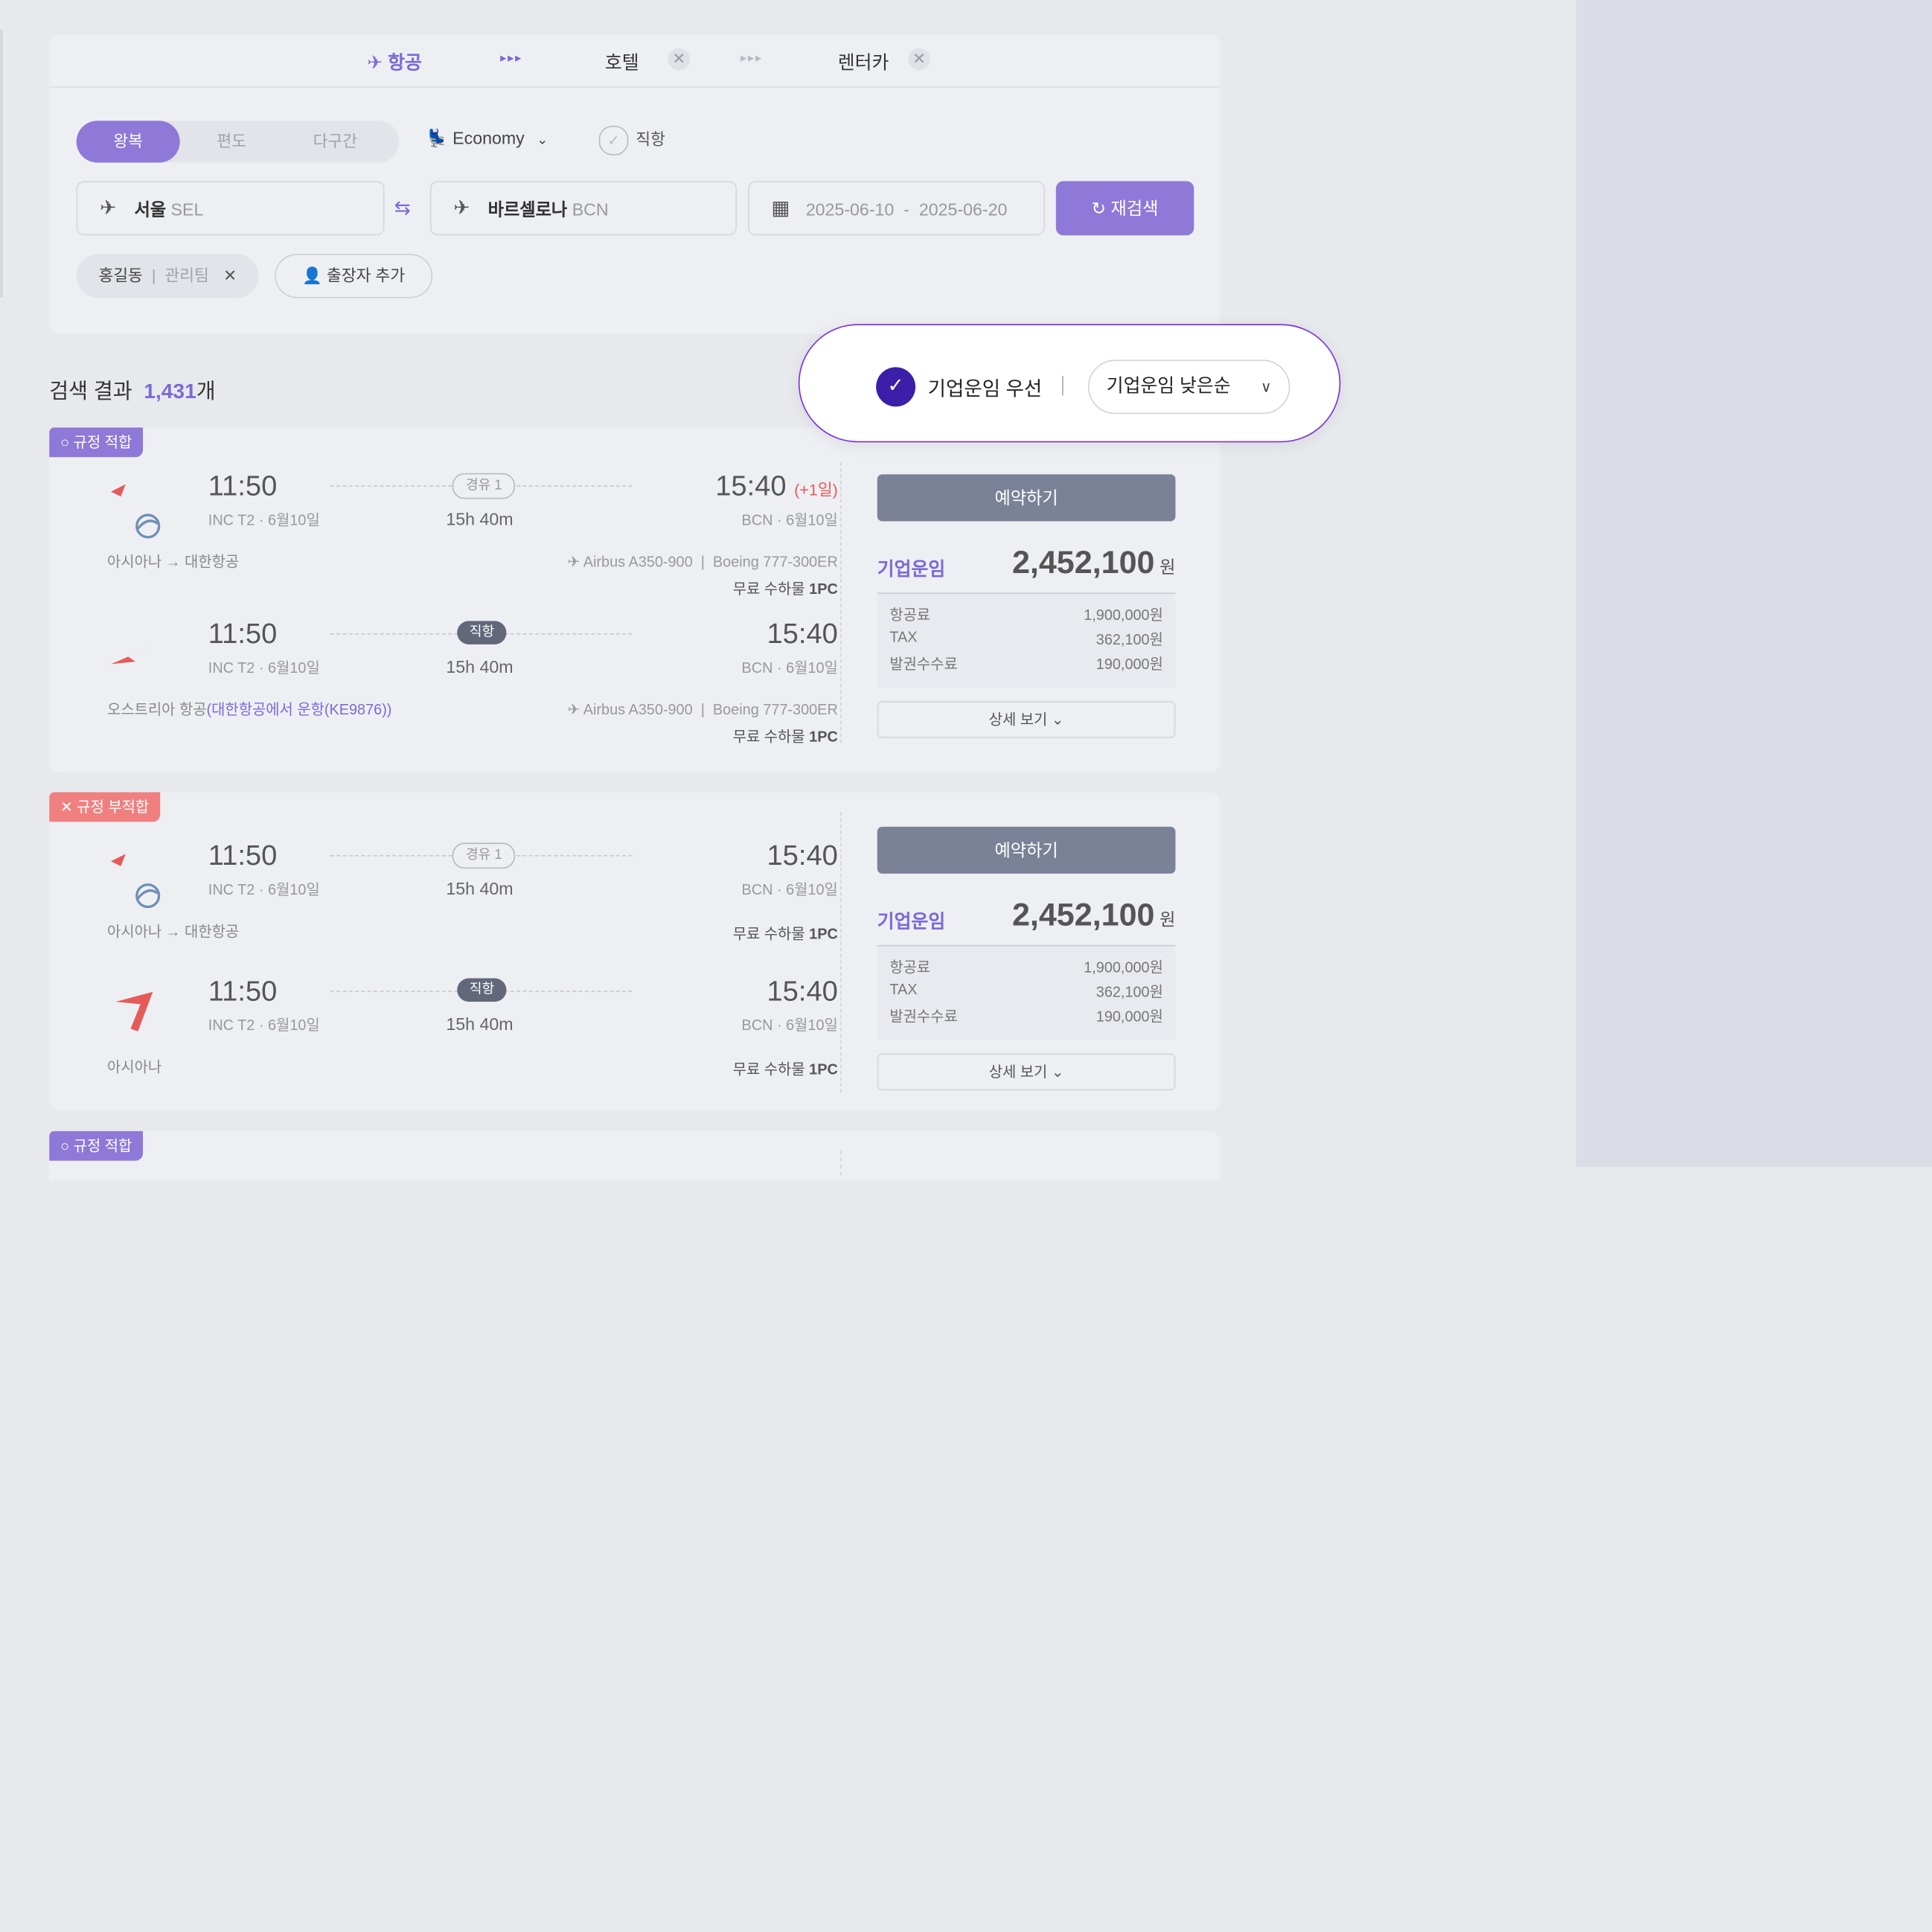 This screenshot has height=1932, width=1932. I want to click on next-day-marker: (+1일), so click(816, 489).